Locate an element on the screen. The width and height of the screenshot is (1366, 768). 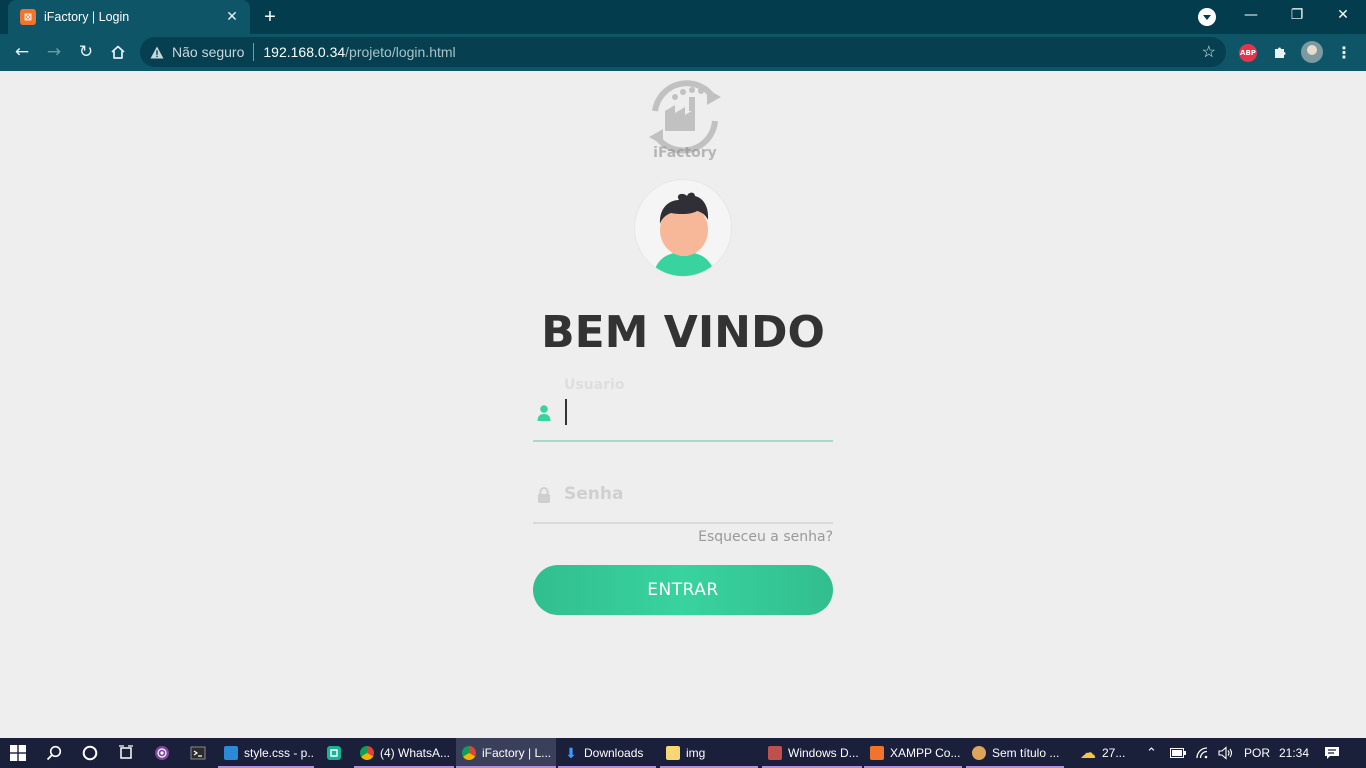
battery-icon is located at coordinates (1178, 753).